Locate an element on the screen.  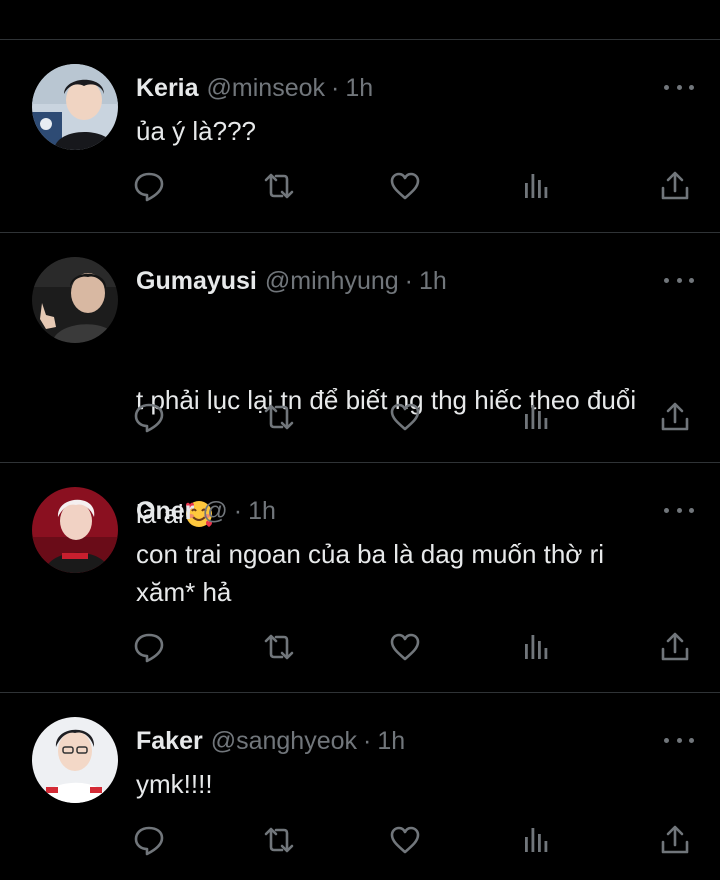
user-handle: @minhyung is located at coordinates (332, 281).